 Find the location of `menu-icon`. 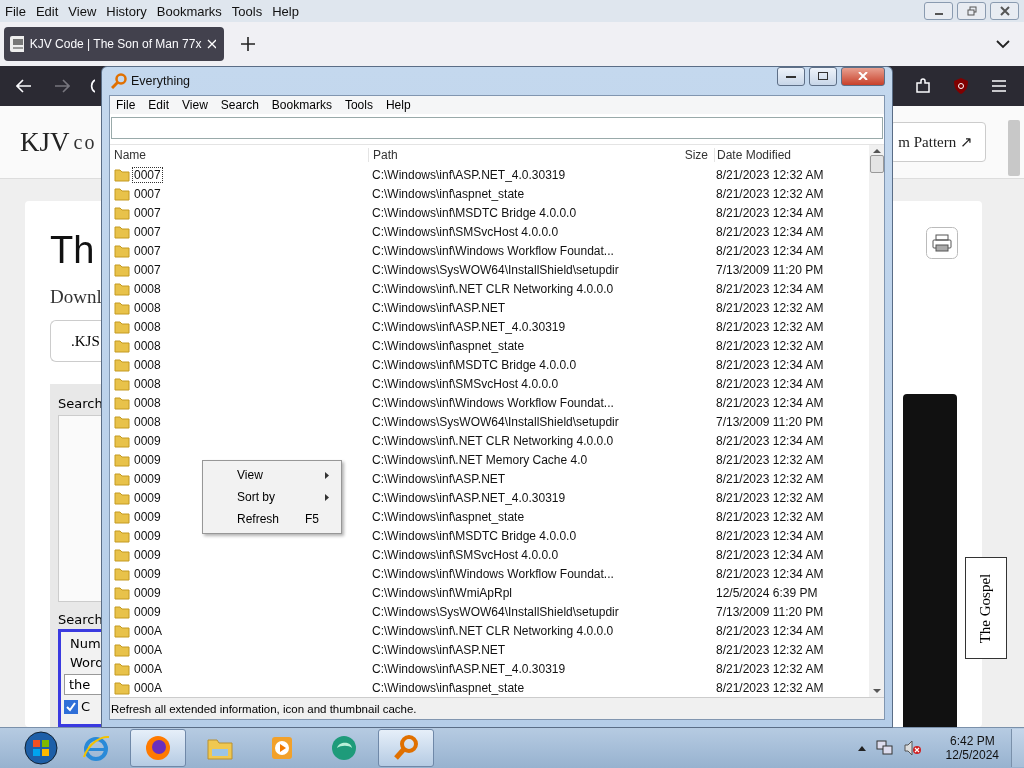

menu-icon is located at coordinates (999, 86).